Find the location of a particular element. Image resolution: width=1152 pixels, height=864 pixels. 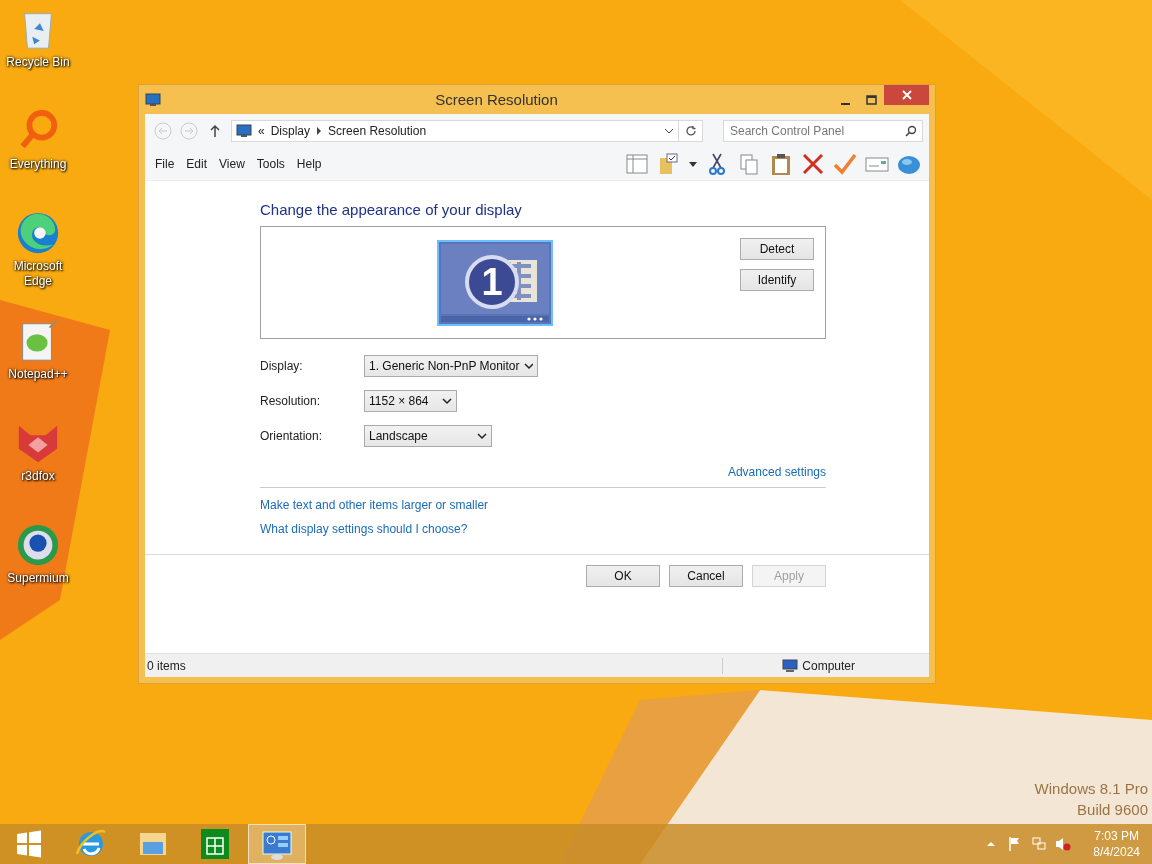

panel-button: Identify is located at coordinates (777, 280).